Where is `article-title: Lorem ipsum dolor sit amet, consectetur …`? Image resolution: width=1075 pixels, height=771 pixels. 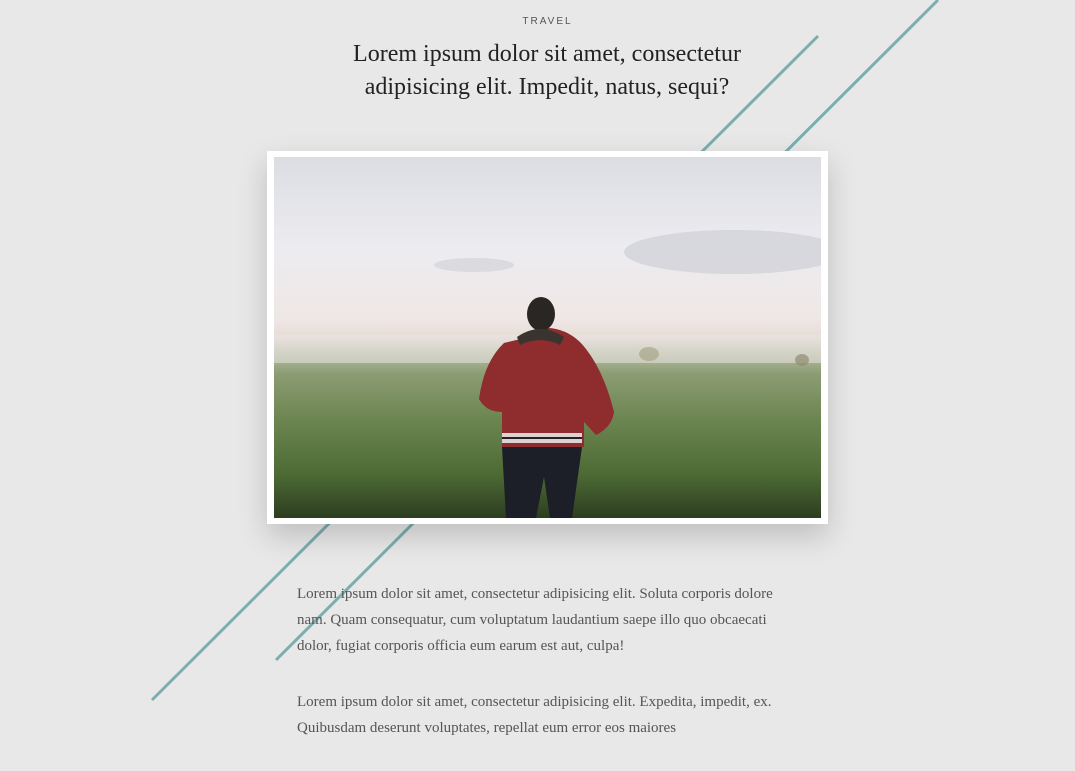
article-title: Lorem ipsum dolor sit amet, consectetur … is located at coordinates (547, 70).